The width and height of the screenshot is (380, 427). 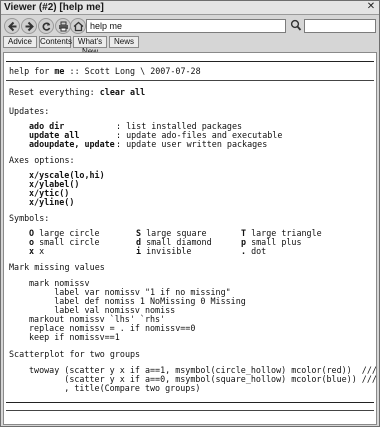 I want to click on axes-option-link: x/yline(), so click(x=51, y=202).